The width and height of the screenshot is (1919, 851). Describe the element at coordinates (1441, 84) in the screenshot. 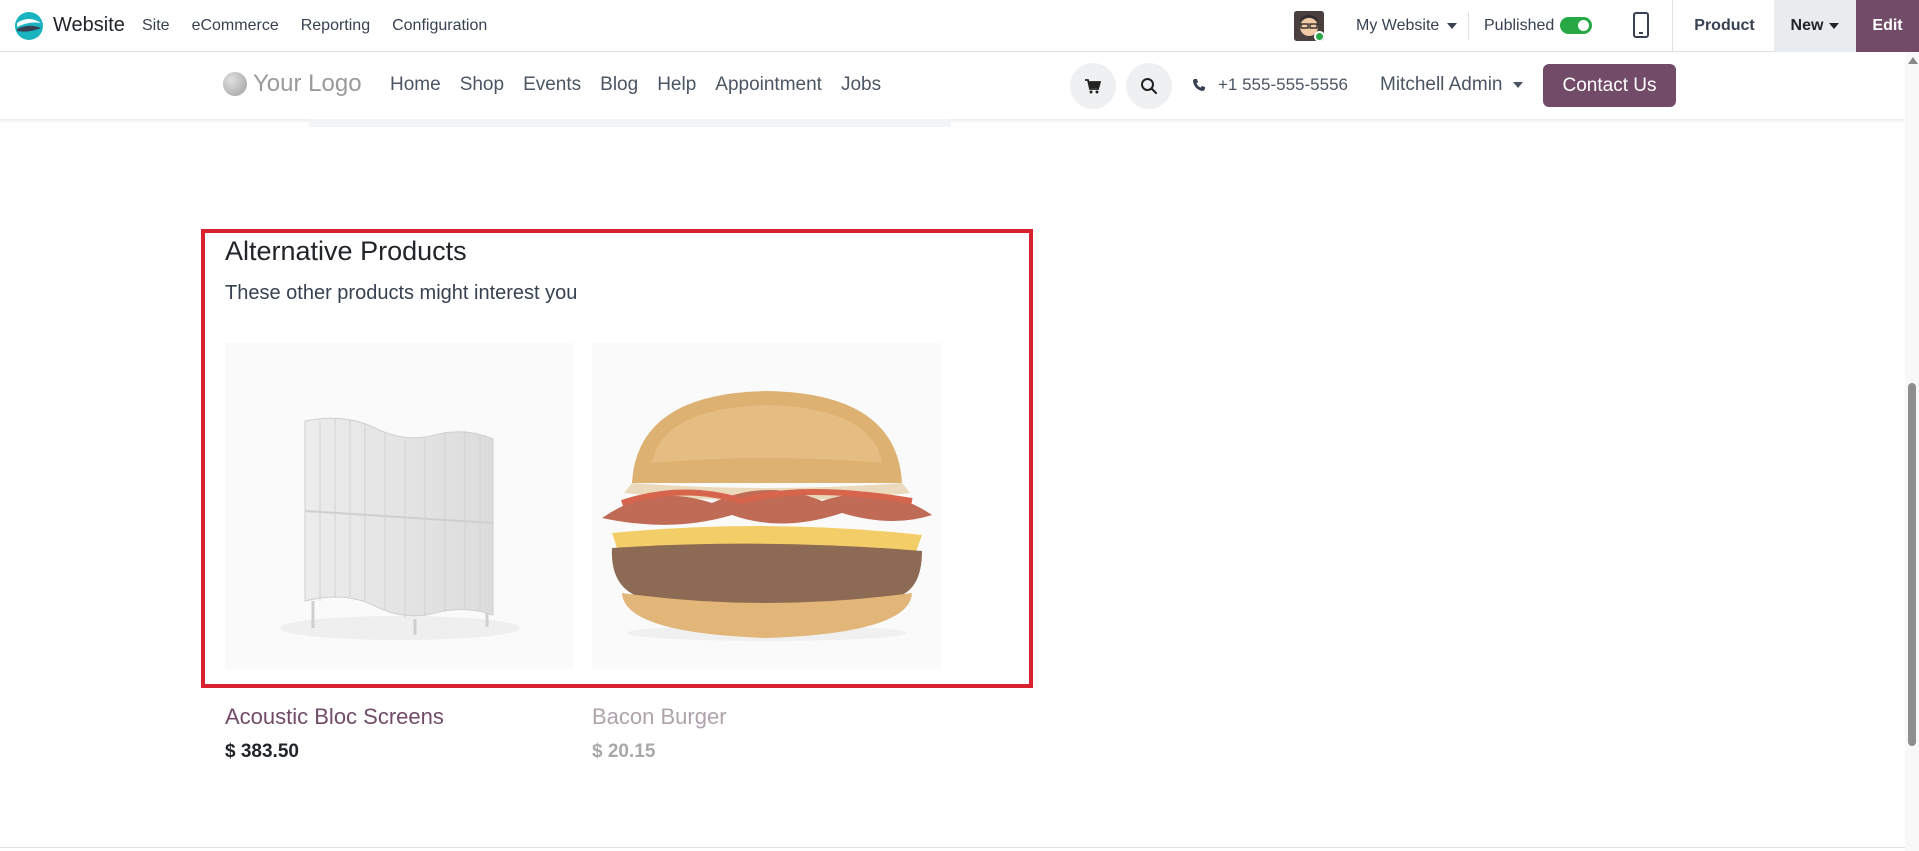

I see `user-name: Mitchell Admin` at that location.